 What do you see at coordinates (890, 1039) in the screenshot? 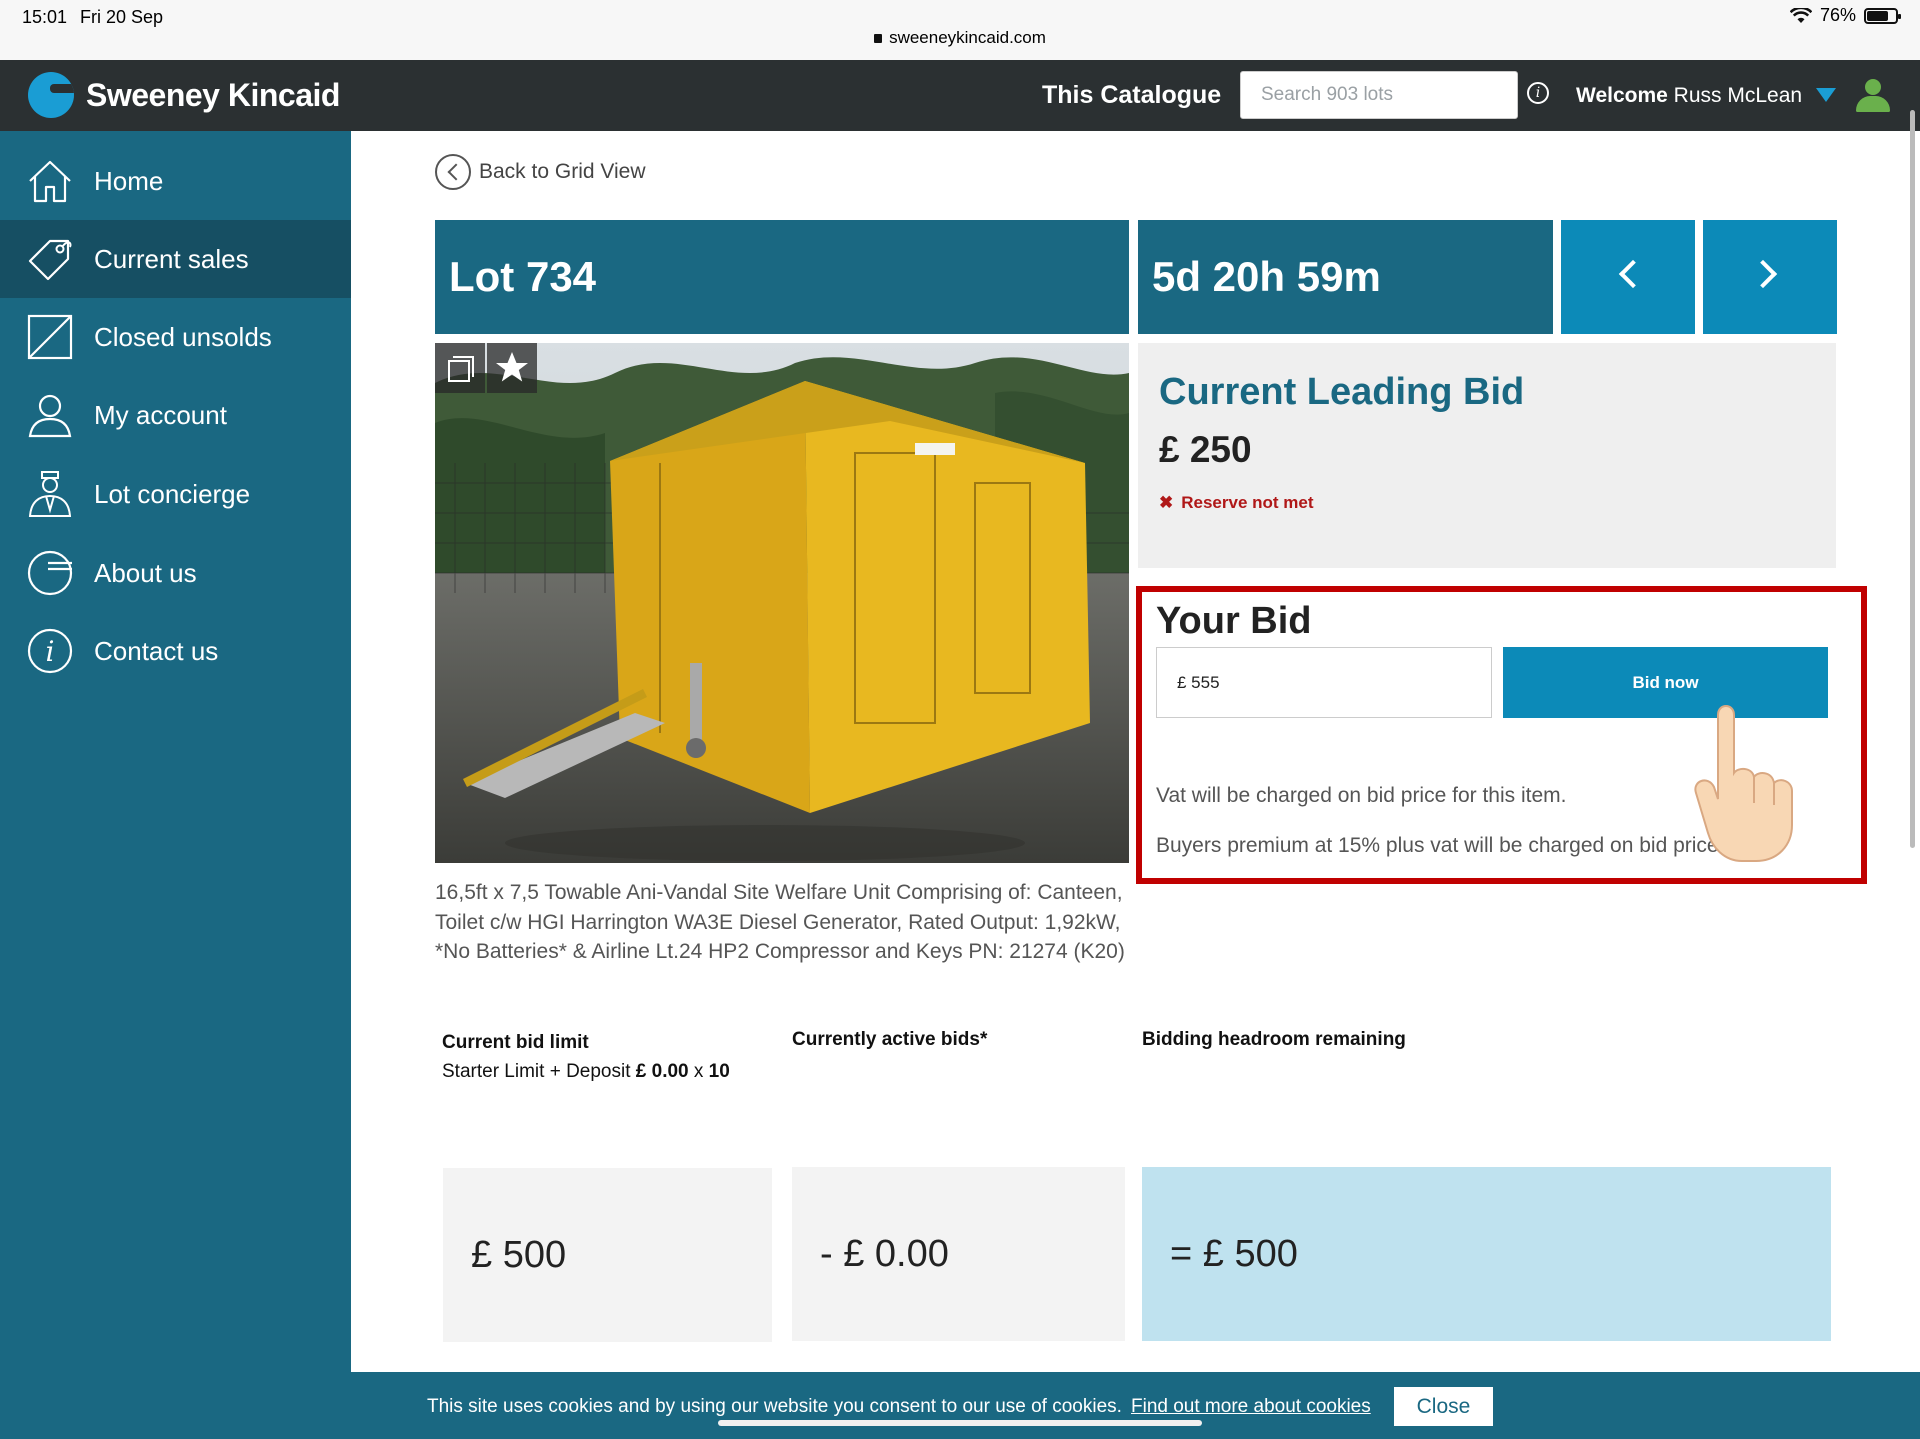
I see `active-bids-label: Currently active bids*` at bounding box center [890, 1039].